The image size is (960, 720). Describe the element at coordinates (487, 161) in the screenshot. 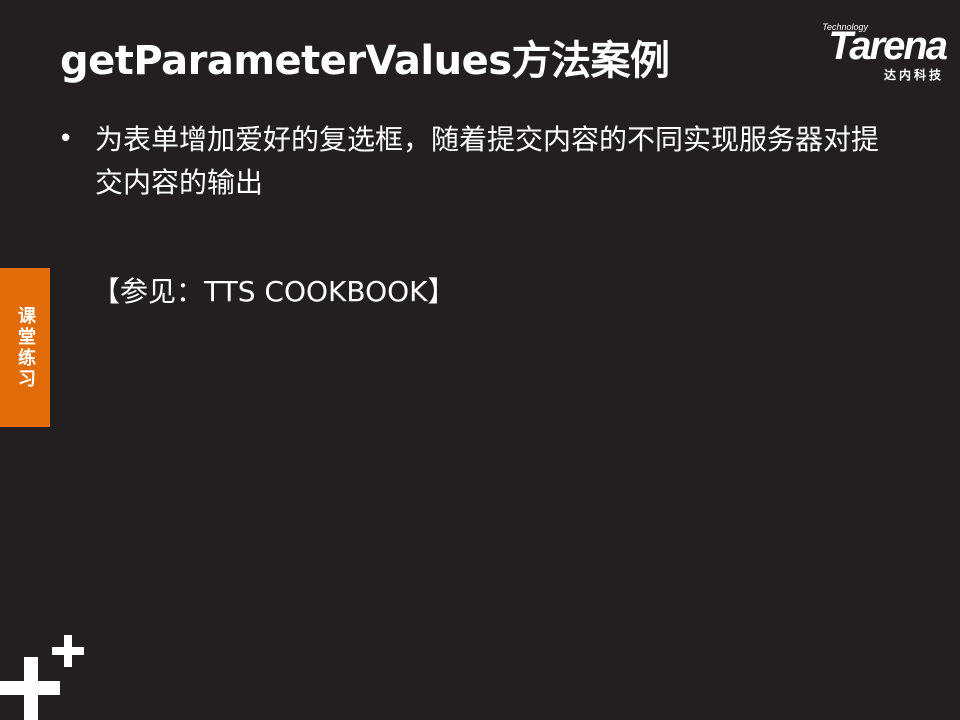

I see `bullet-text: 为表单增加爱好的复选框，随着提交内容的不同实现服务器对提交内容的输出` at that location.